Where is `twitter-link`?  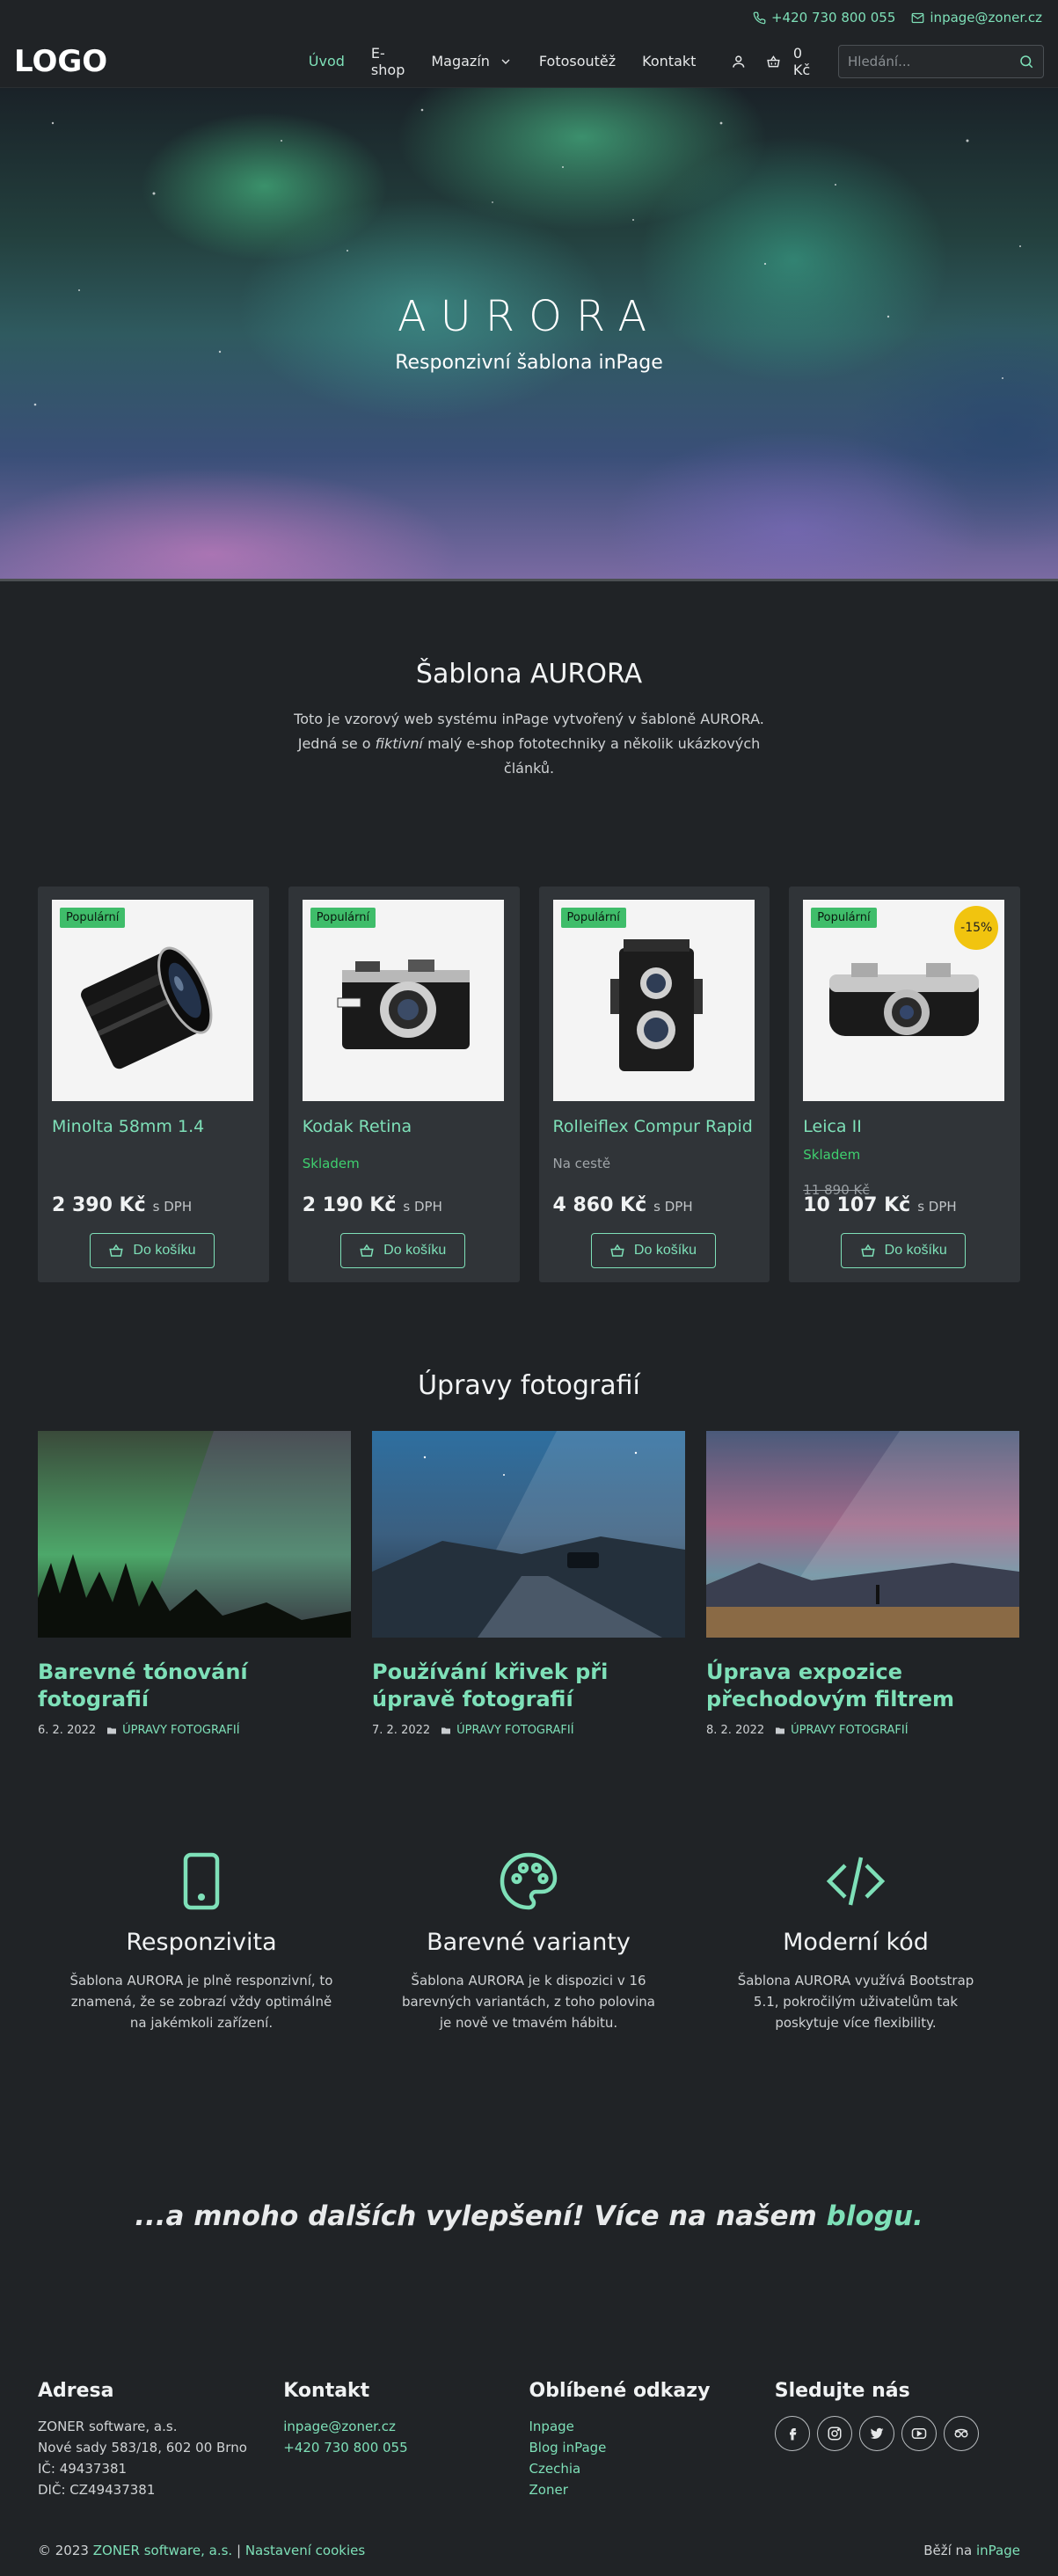 twitter-link is located at coordinates (876, 2433).